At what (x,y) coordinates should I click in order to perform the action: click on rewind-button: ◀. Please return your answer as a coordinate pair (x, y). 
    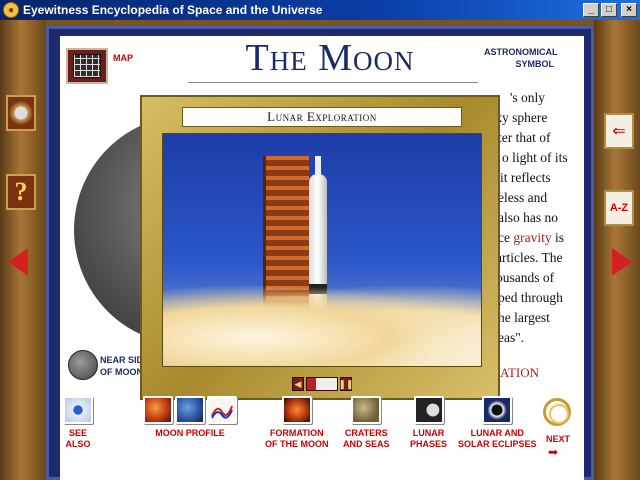
    Looking at the image, I should click on (298, 384).